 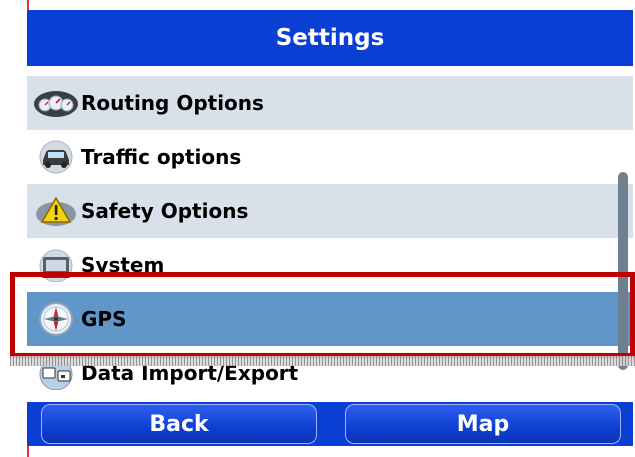 What do you see at coordinates (330, 265) in the screenshot?
I see `list-item-system: System` at bounding box center [330, 265].